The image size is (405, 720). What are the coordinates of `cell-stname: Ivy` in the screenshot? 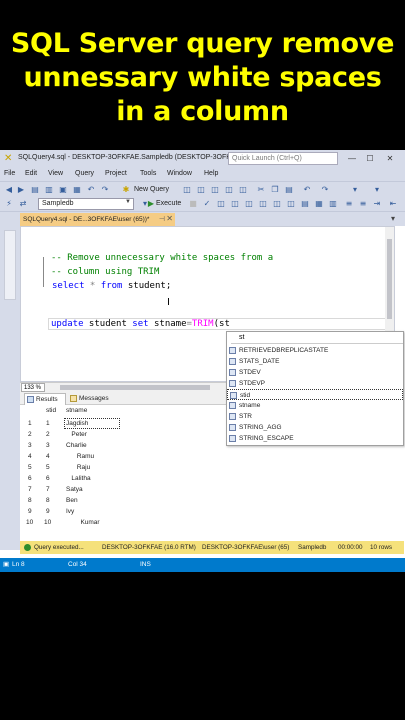 It's located at (70, 511).